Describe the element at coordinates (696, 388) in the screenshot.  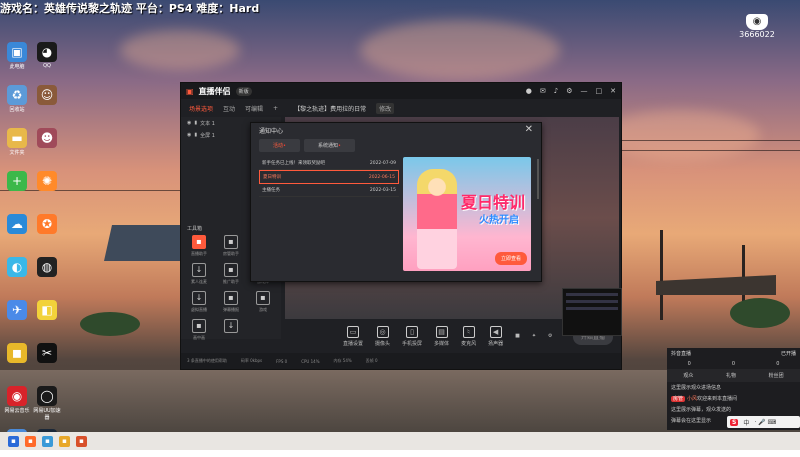
I see `chat-text: 这里展示观众进场信息` at that location.